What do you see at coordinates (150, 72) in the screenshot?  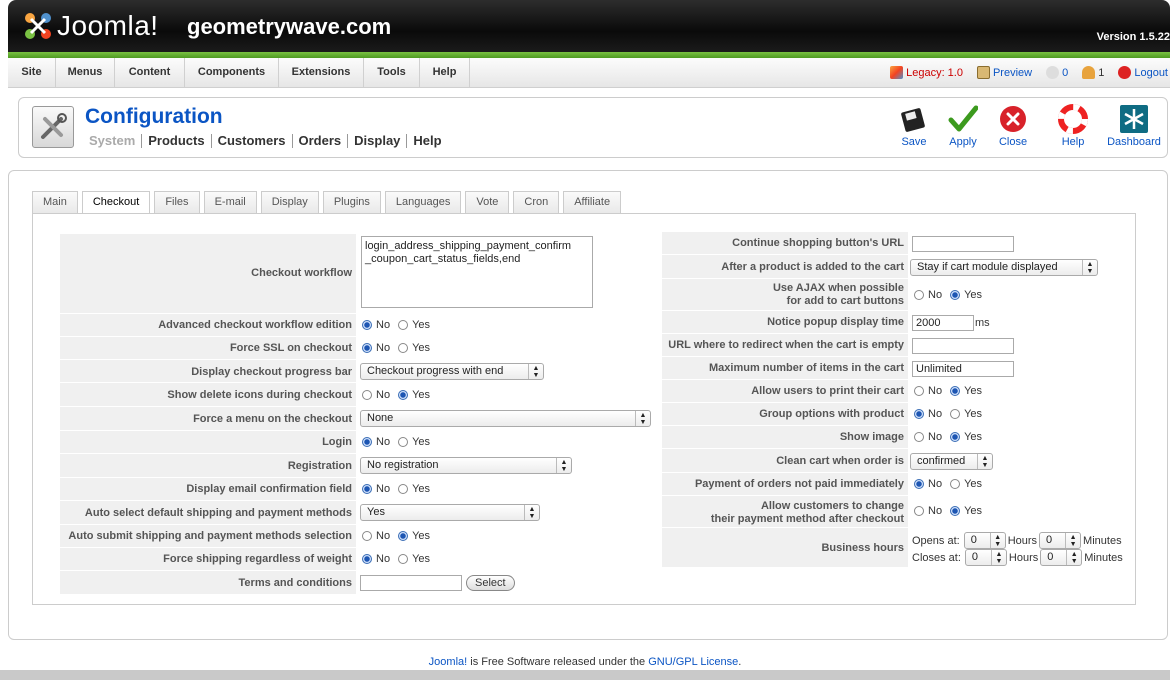 I see `menu-content: Content` at bounding box center [150, 72].